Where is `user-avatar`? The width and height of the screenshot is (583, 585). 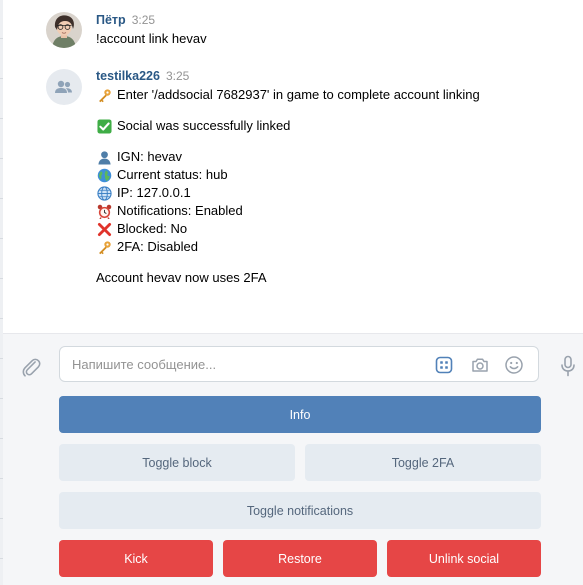
user-avatar is located at coordinates (64, 30).